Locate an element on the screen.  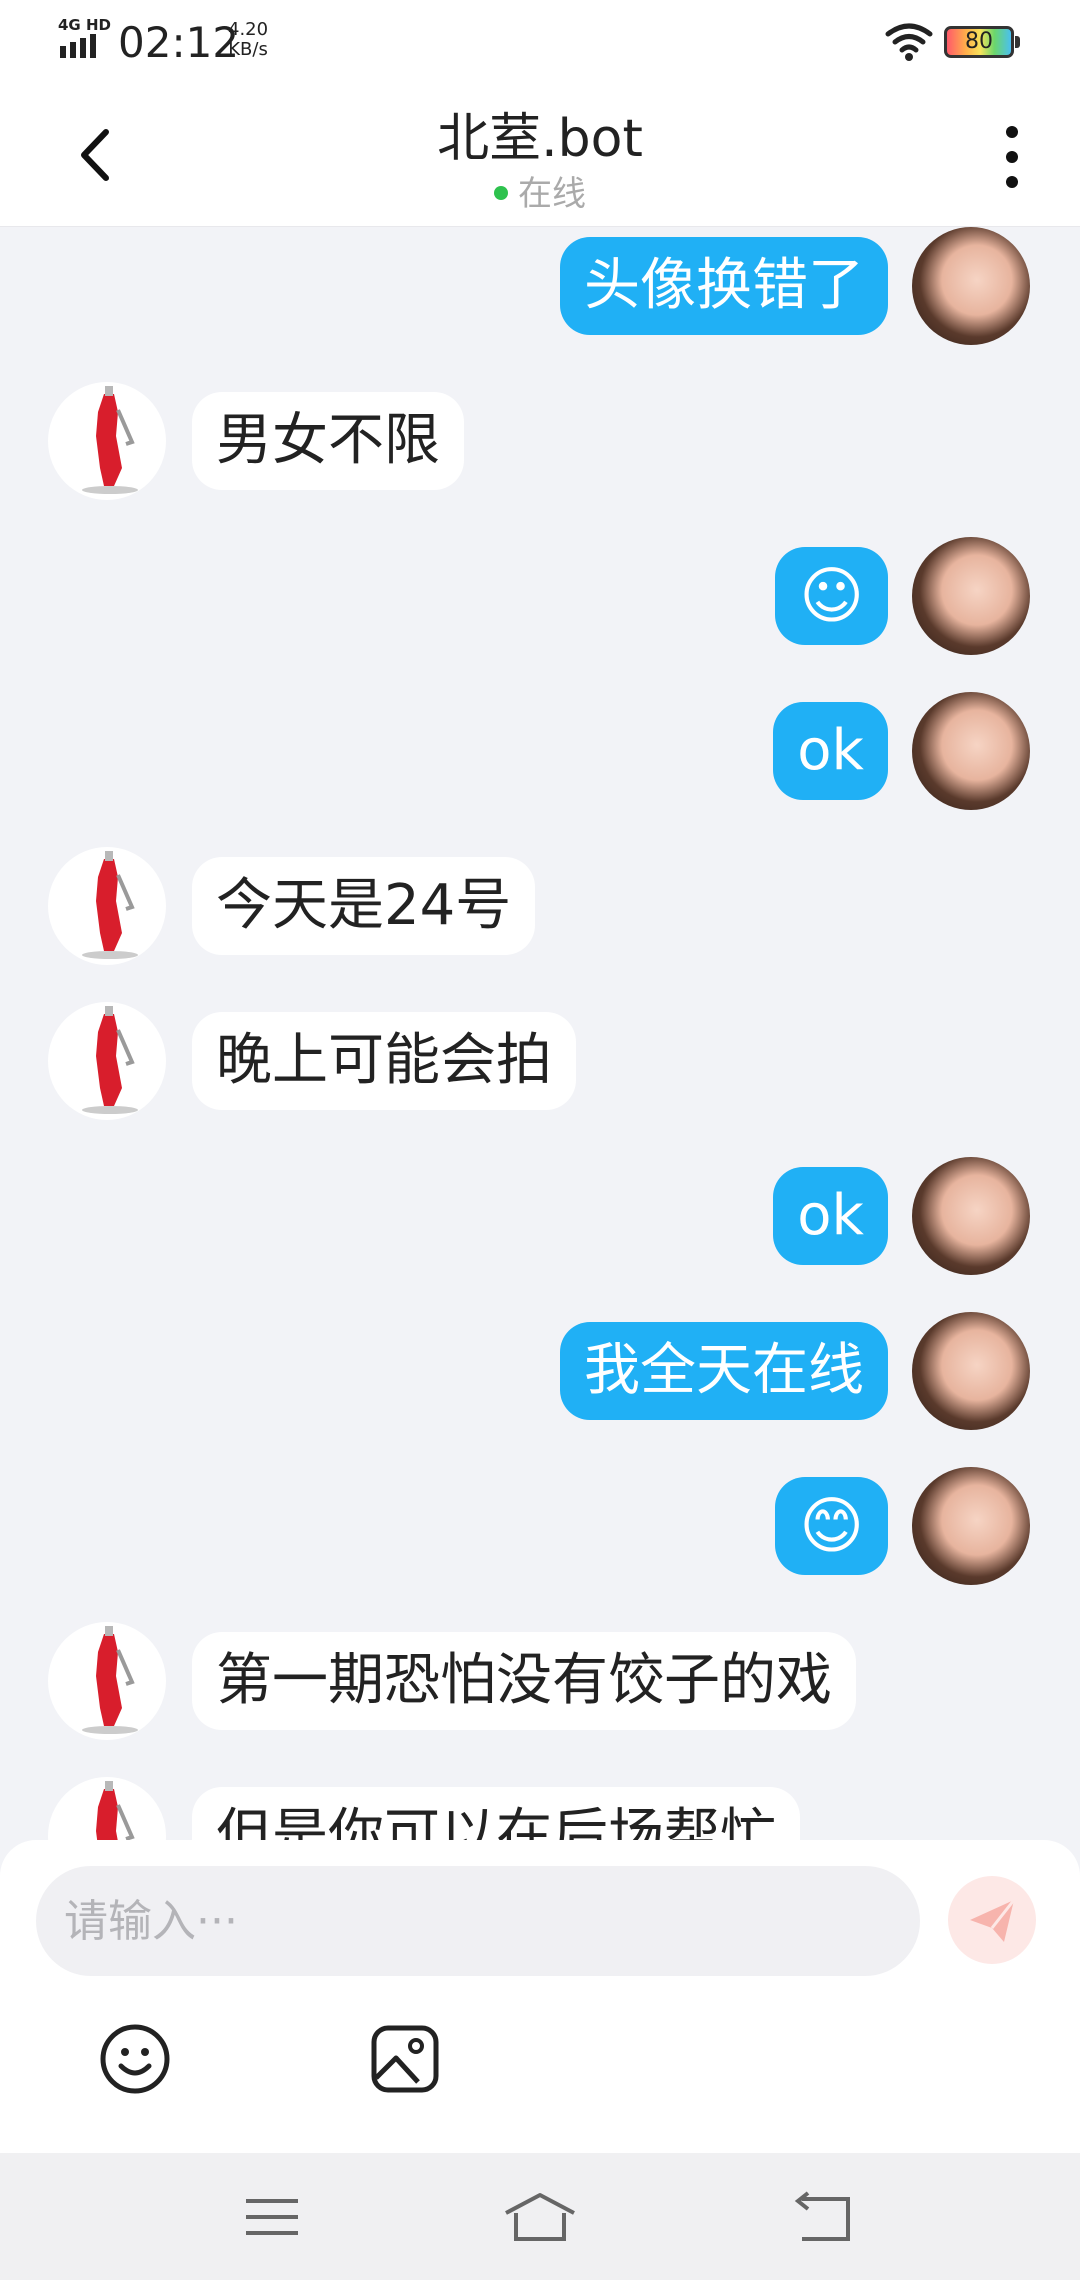
composer is located at coordinates (540, 1996).